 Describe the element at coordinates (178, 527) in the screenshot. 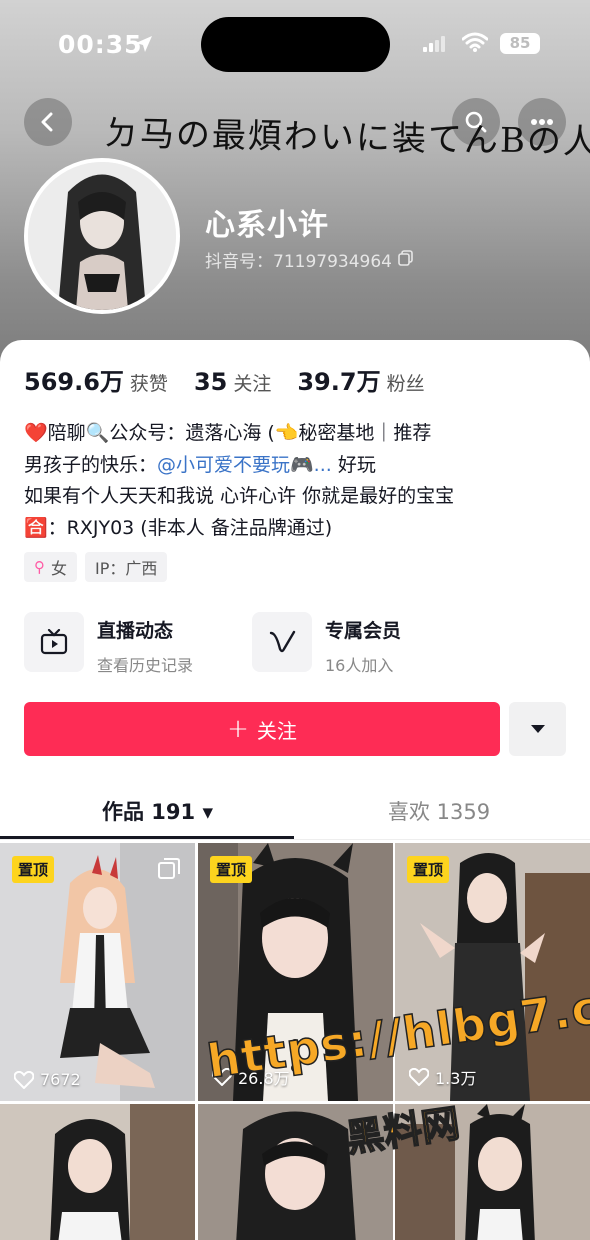

I see `bio-line-4: 🈴：RXJY03 (非本人 备注品牌通过)` at that location.